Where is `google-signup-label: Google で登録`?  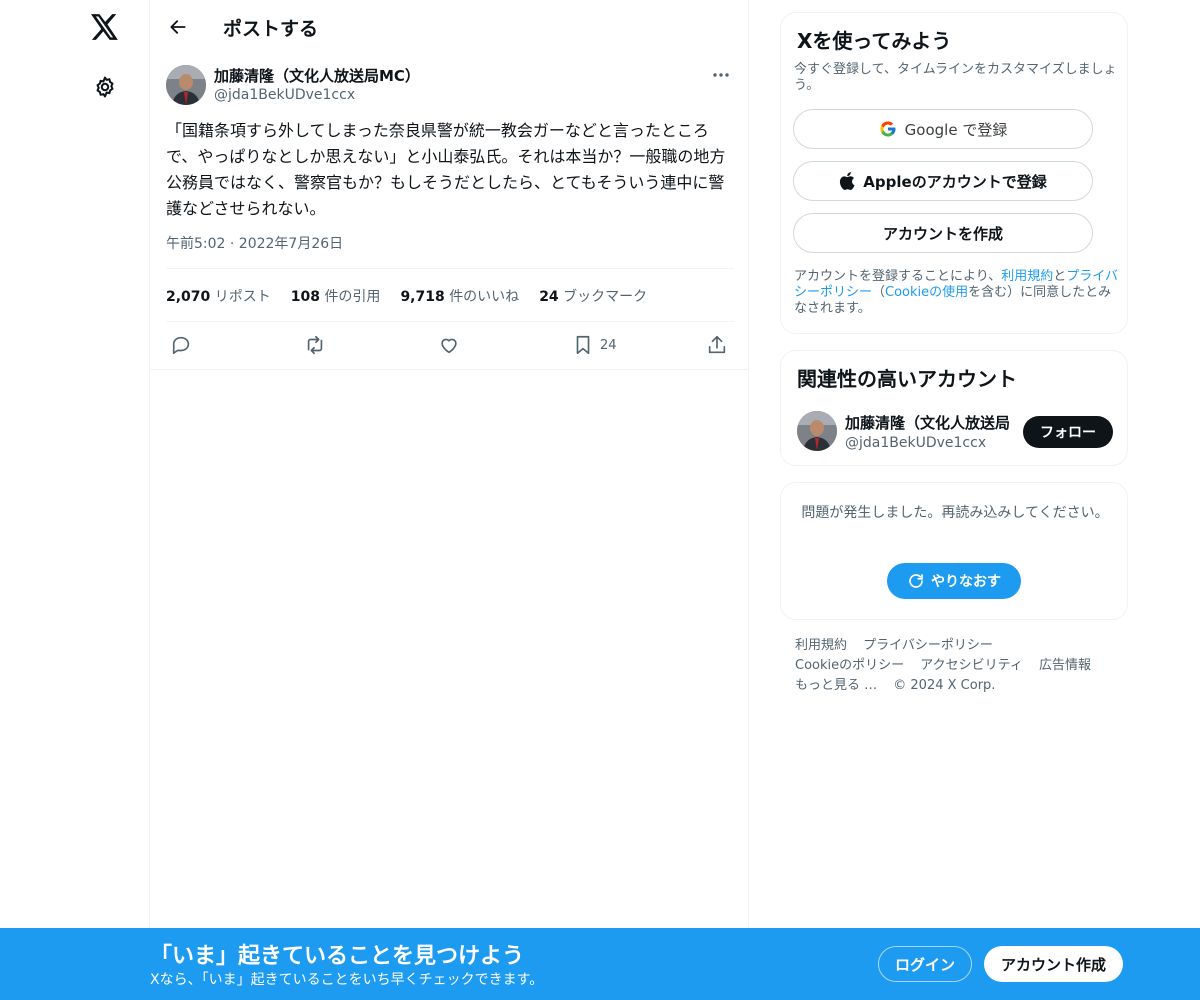 google-signup-label: Google で登録 is located at coordinates (956, 129).